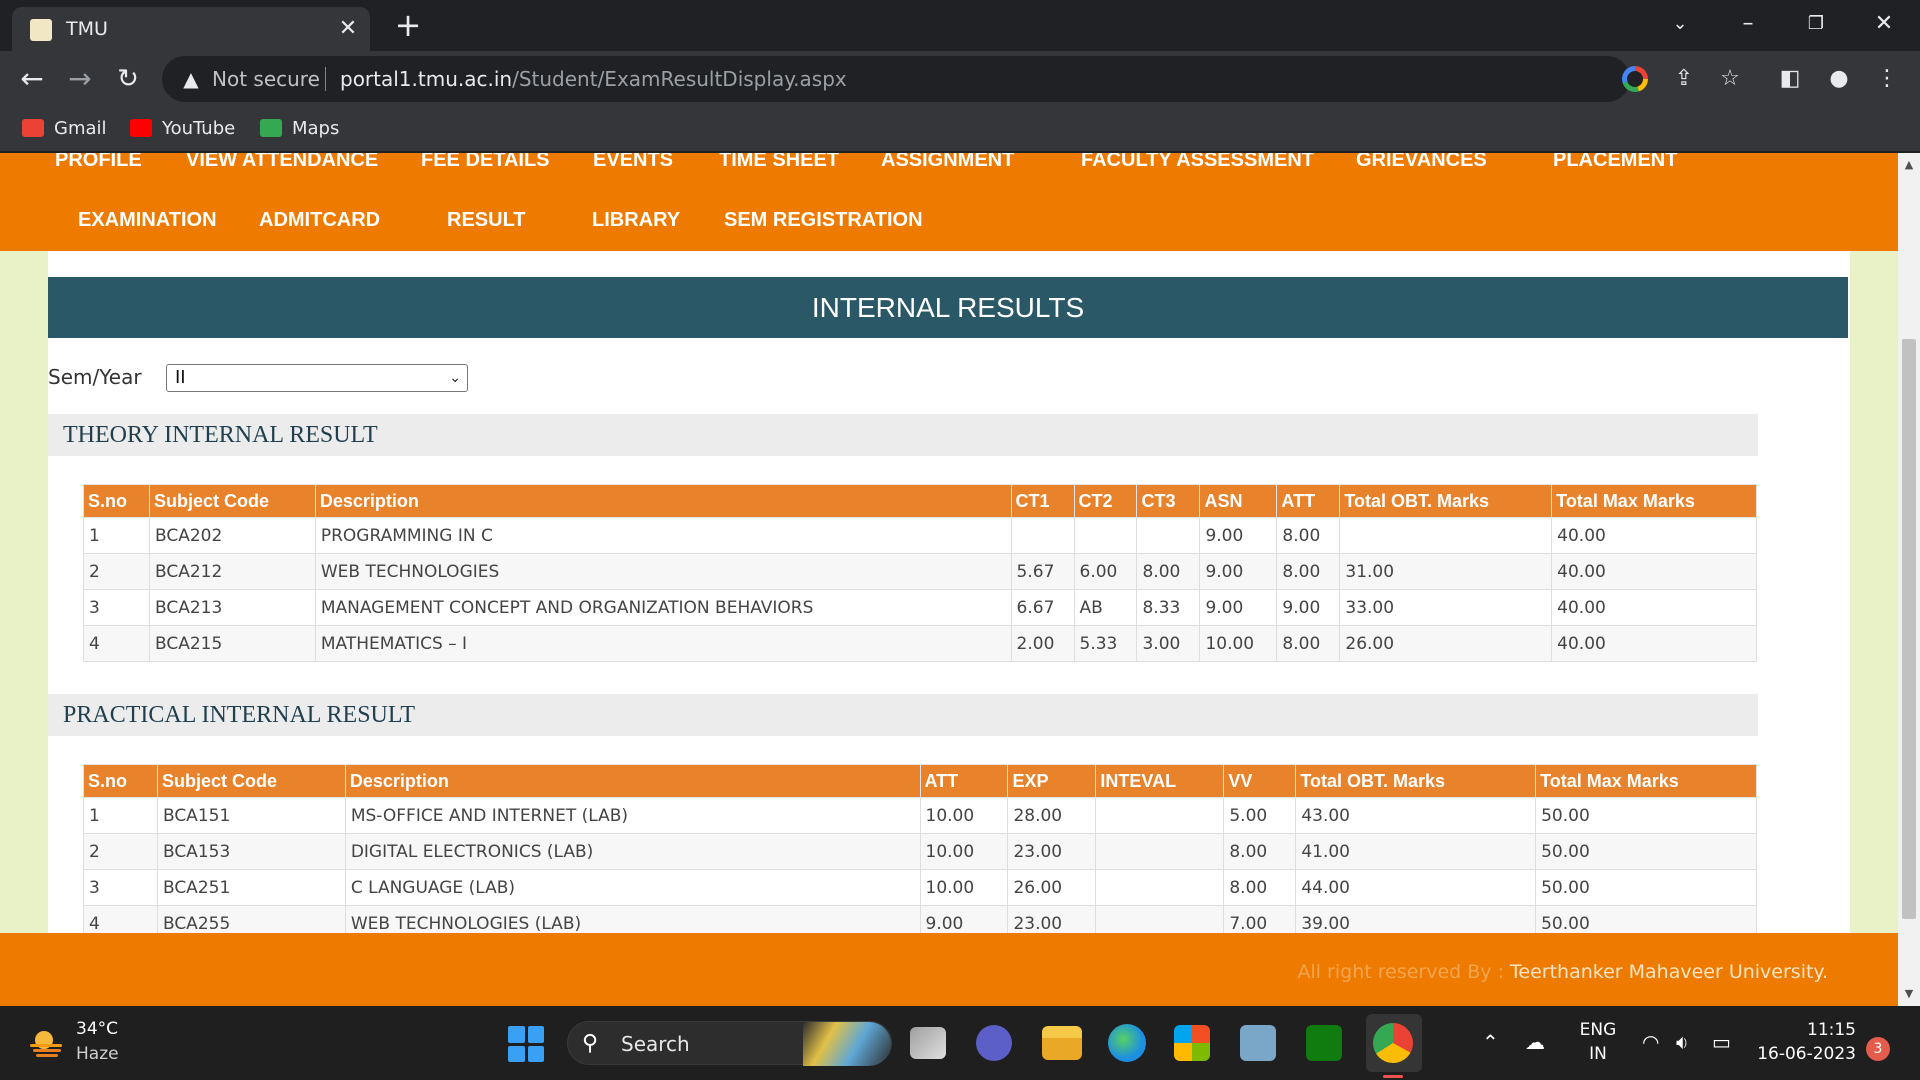 This screenshot has width=1920, height=1080. I want to click on menu-admitcard: ADMITCARD, so click(319, 220).